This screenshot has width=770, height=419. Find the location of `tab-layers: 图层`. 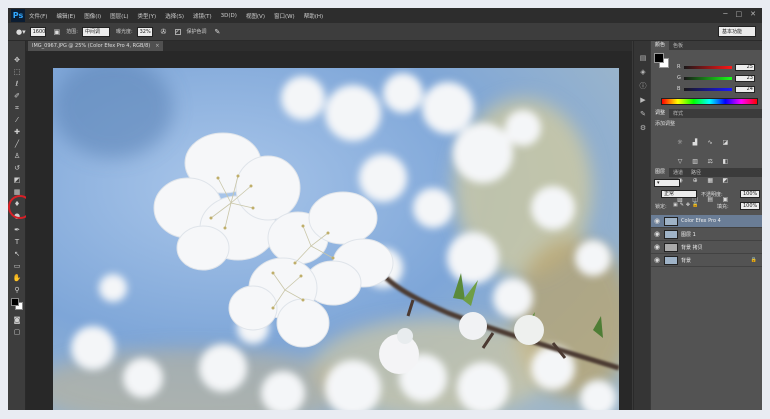

tab-layers: 图层 is located at coordinates (660, 172).